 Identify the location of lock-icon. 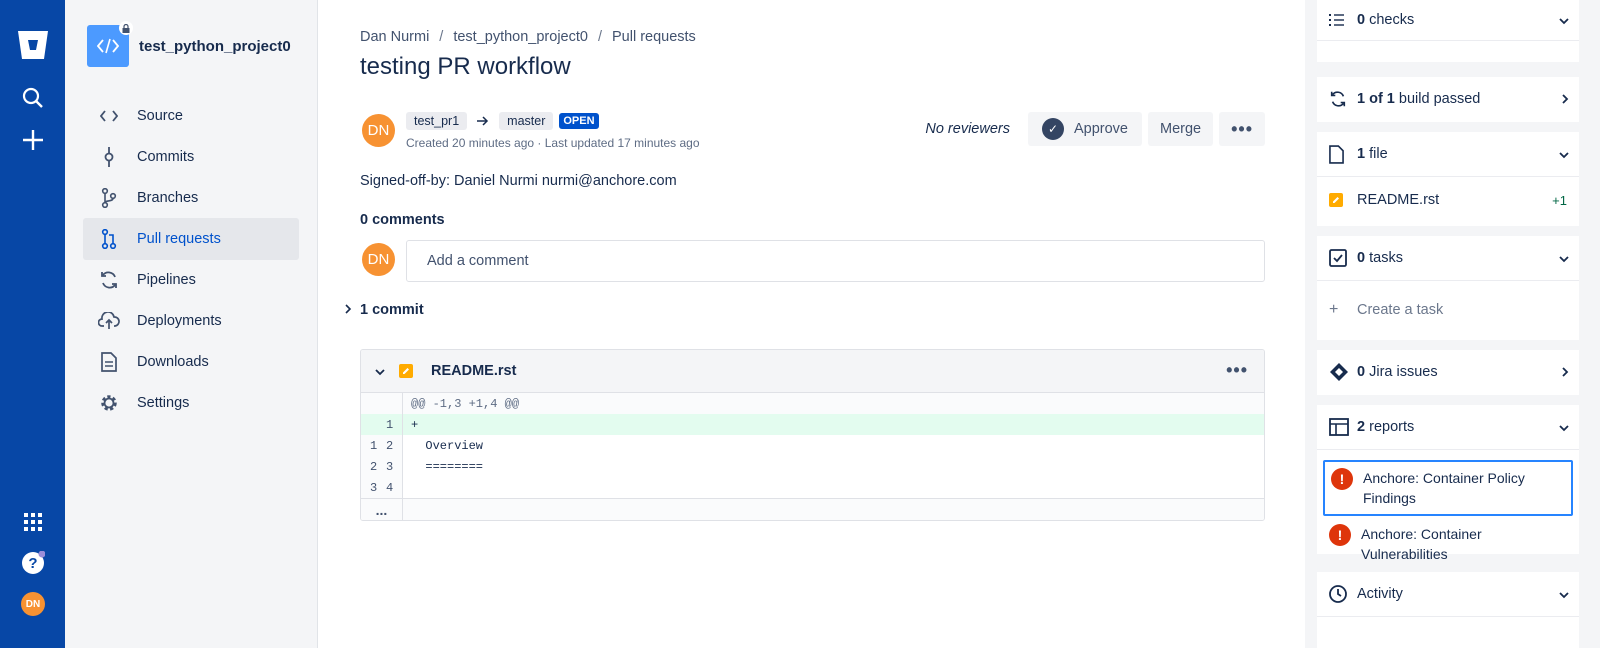
(126, 28).